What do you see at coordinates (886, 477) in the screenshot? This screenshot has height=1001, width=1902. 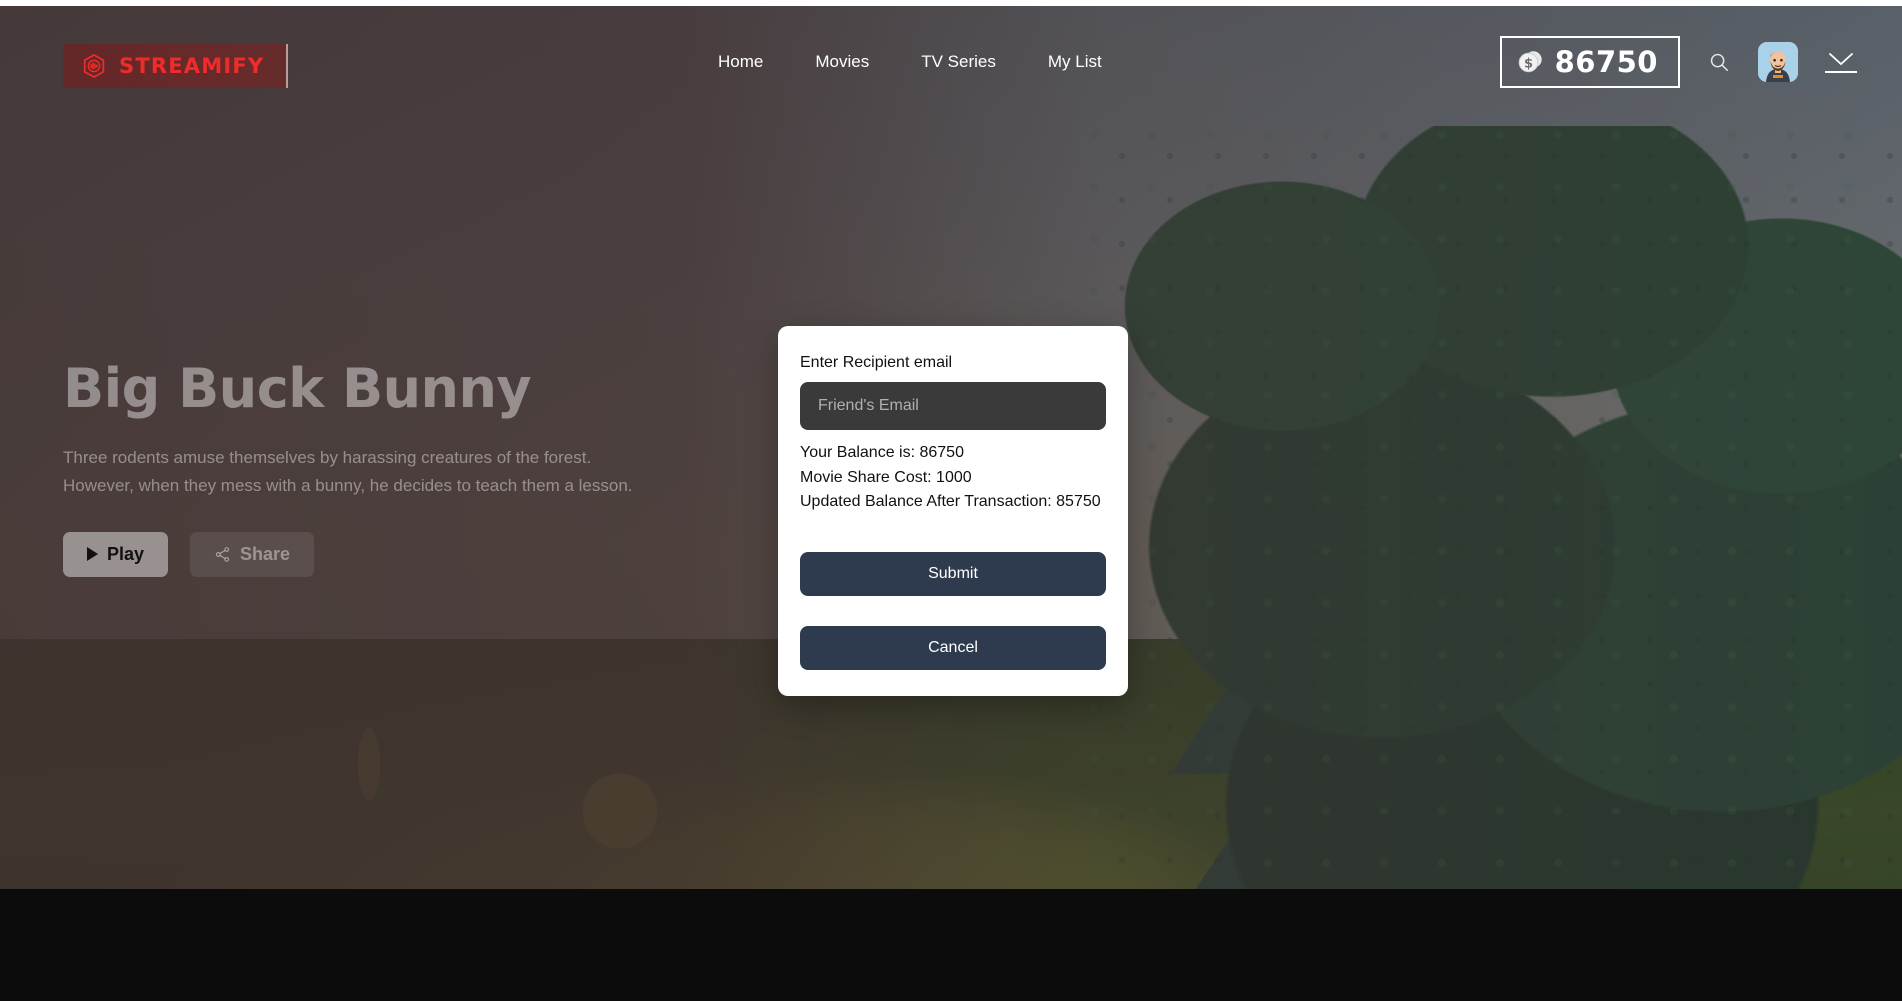 I see `movie-share-cost-line: Movie Share Cost: 1000` at bounding box center [886, 477].